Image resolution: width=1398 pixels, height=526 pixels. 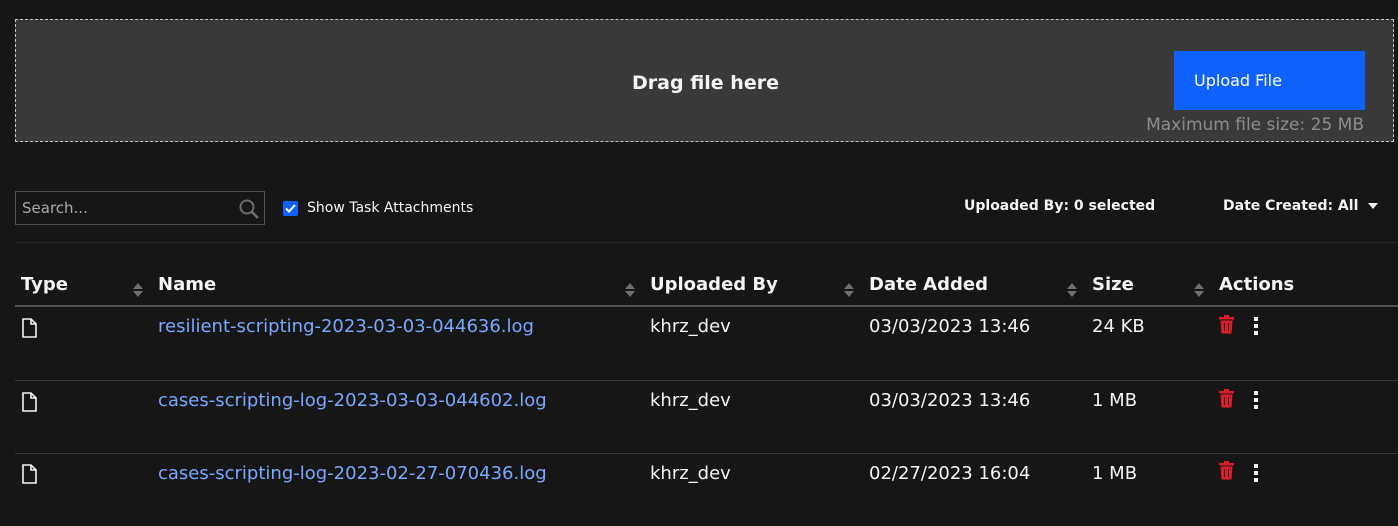 What do you see at coordinates (1373, 206) in the screenshot?
I see `chevron-down-icon` at bounding box center [1373, 206].